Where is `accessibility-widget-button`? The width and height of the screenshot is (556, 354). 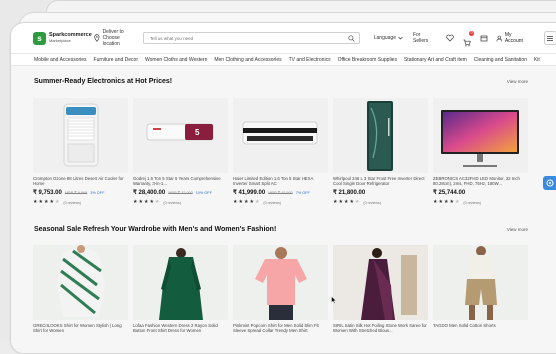
accessibility-widget-button is located at coordinates (549, 183).